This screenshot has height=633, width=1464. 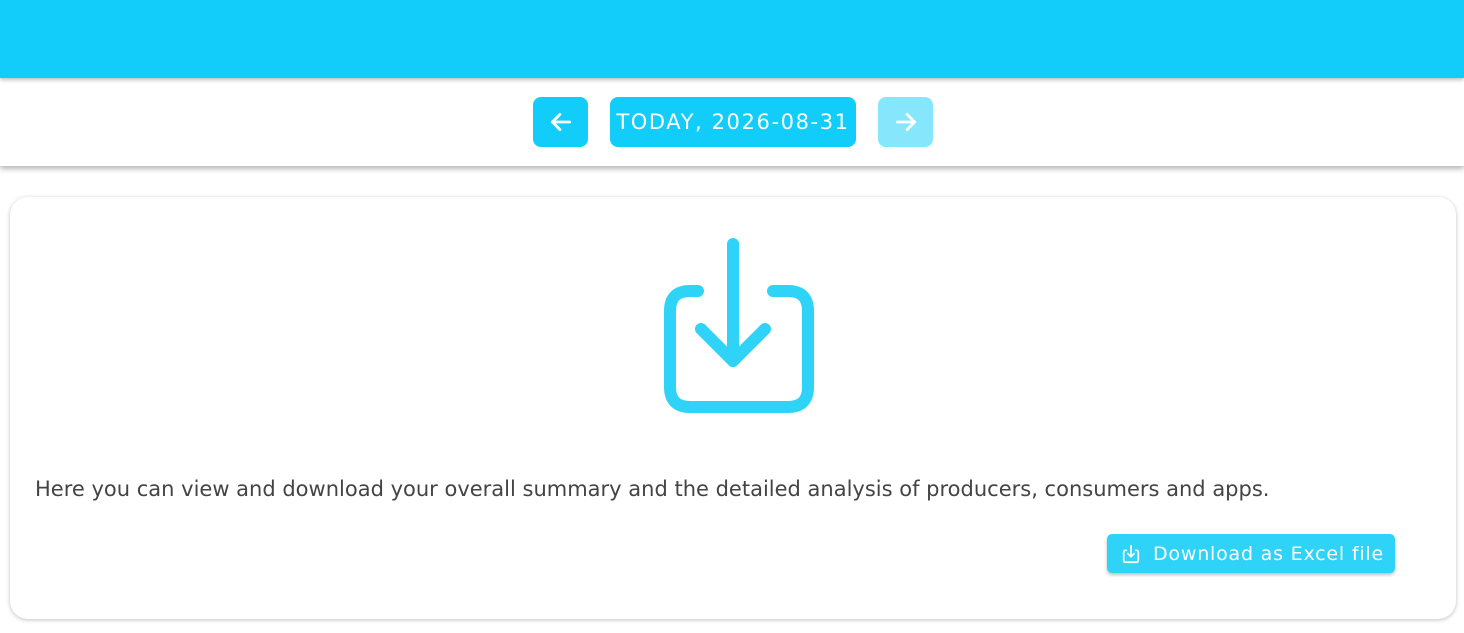 I want to click on date-navigation: TODAY, 2026-08-31, so click(x=732, y=122).